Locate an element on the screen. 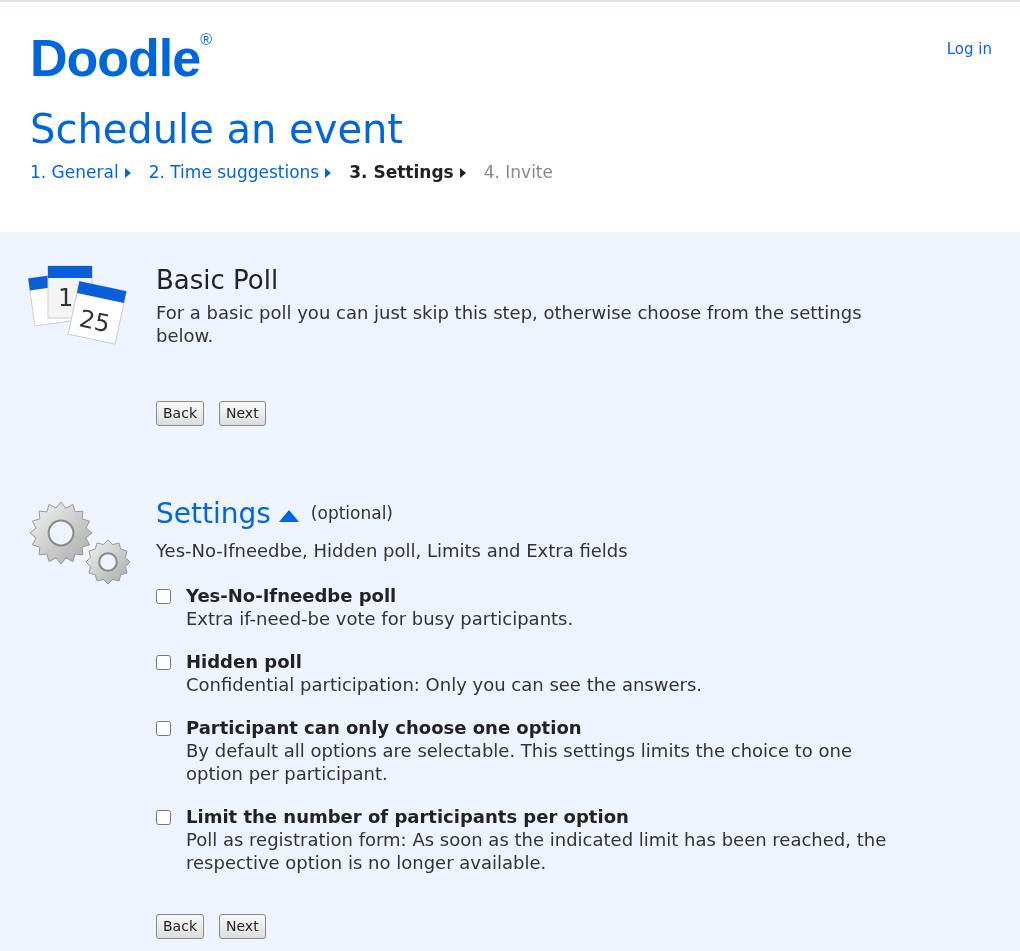  section-title: Basic Poll is located at coordinates (218, 280).